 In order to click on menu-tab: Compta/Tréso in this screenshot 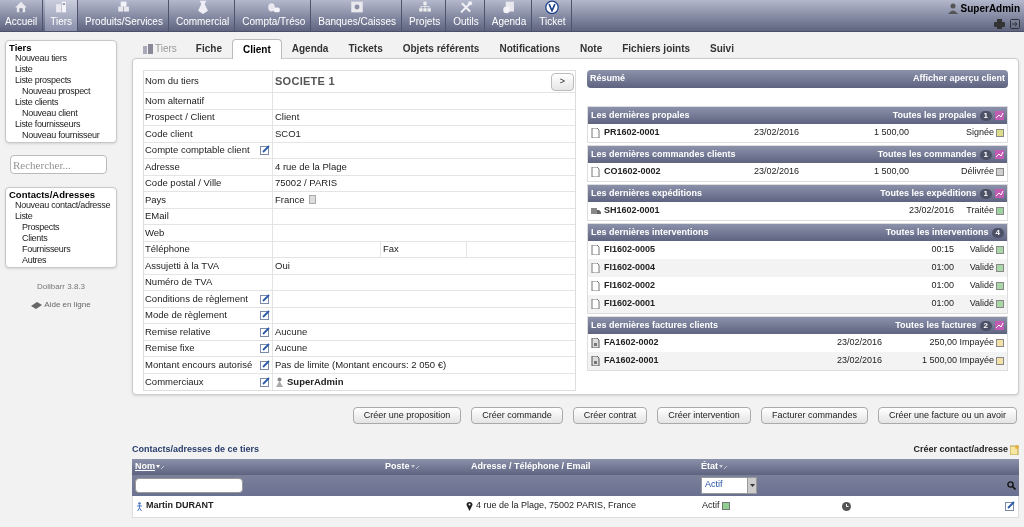, I will do `click(274, 15)`.